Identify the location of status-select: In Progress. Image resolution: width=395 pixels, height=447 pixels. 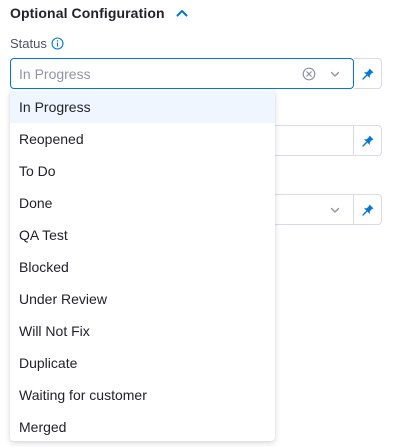
(182, 73).